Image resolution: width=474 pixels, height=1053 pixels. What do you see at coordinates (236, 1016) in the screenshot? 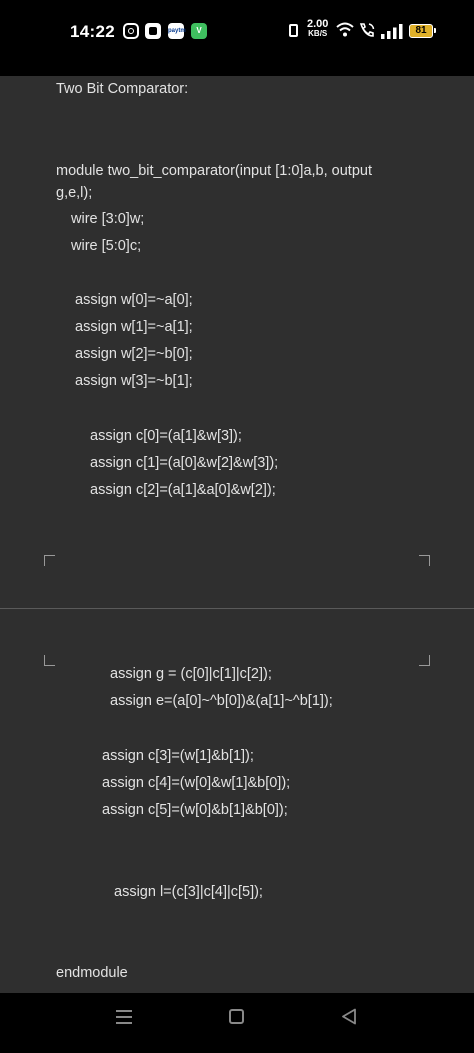
I see `home-icon` at bounding box center [236, 1016].